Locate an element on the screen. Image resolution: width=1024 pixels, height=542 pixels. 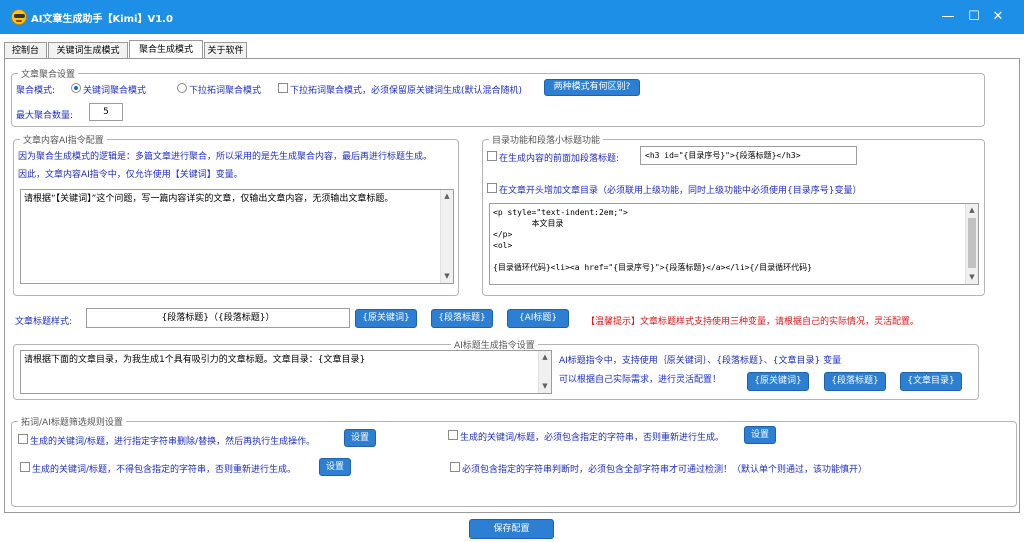
ai-instruction-legend: 文章内容AI指令配置 is located at coordinates (63, 139).